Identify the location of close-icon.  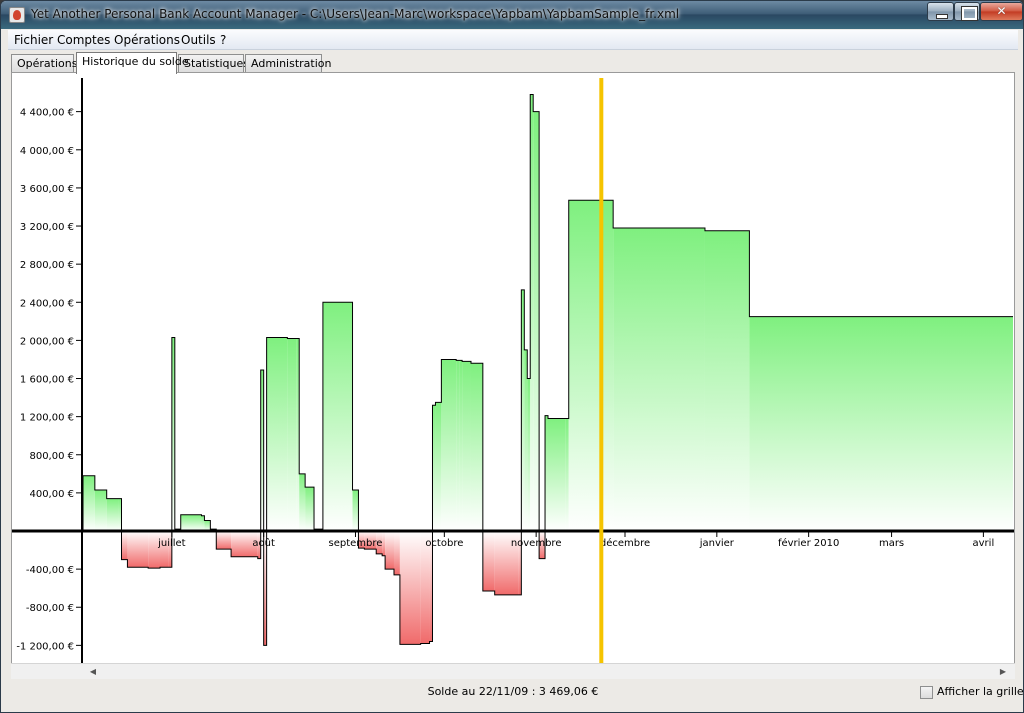
(1001, 11).